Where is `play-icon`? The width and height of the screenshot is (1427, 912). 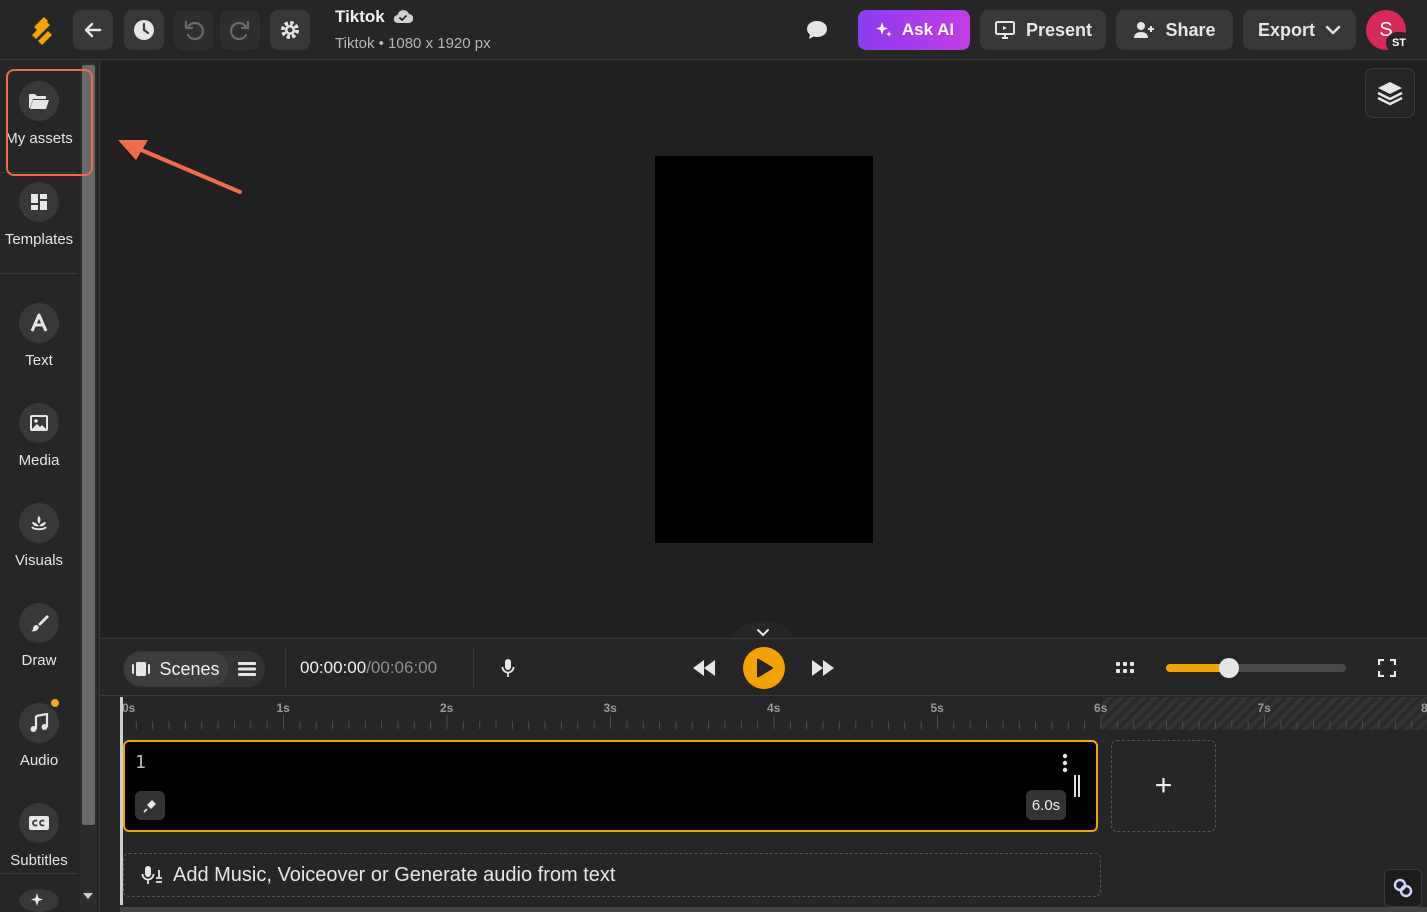
play-icon is located at coordinates (765, 668).